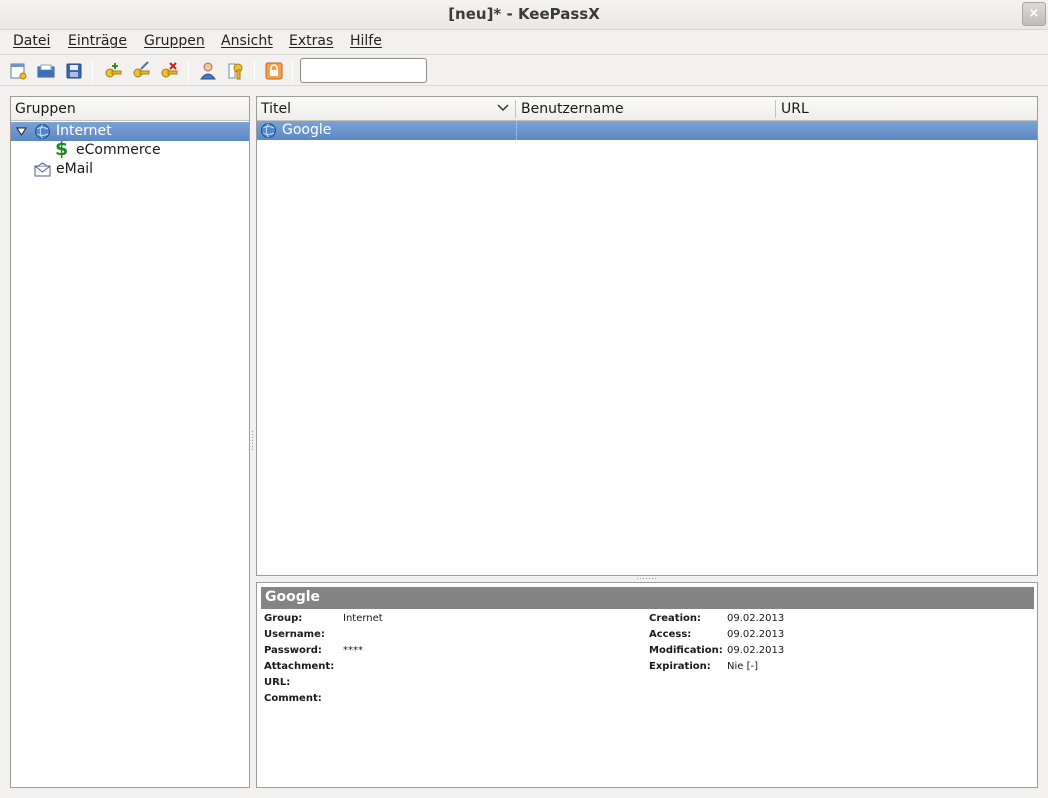  Describe the element at coordinates (75, 169) in the screenshot. I see `tree-item-label: eMail` at that location.